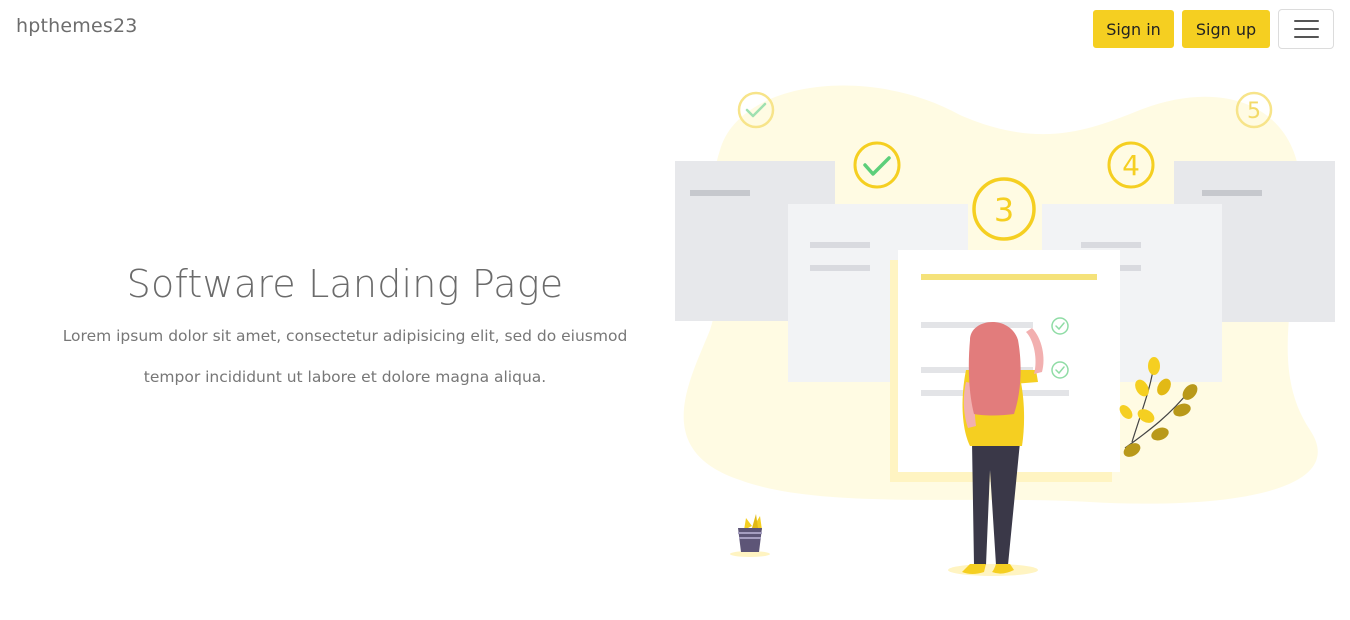 This screenshot has width=1350, height=620. I want to click on check-circle-medium-icon, so click(877, 165).